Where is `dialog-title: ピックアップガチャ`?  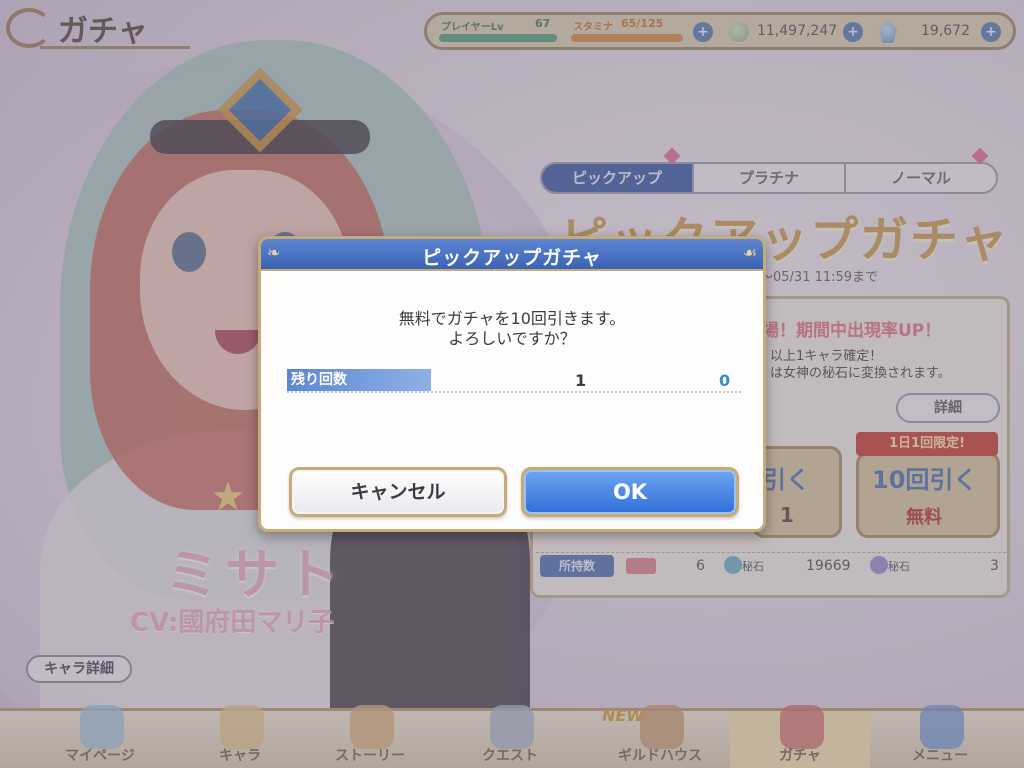
dialog-title: ピックアップガチャ is located at coordinates (512, 258).